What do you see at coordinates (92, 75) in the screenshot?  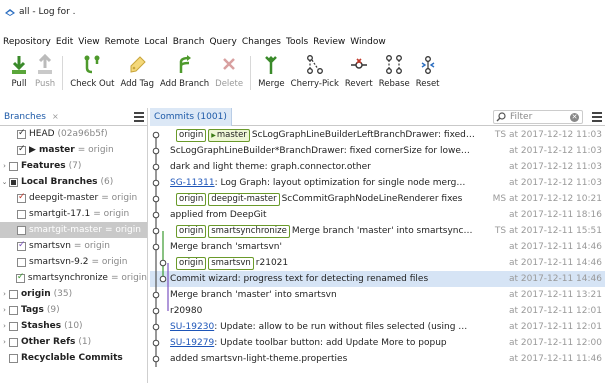 I see `check-out-button: Check Out` at bounding box center [92, 75].